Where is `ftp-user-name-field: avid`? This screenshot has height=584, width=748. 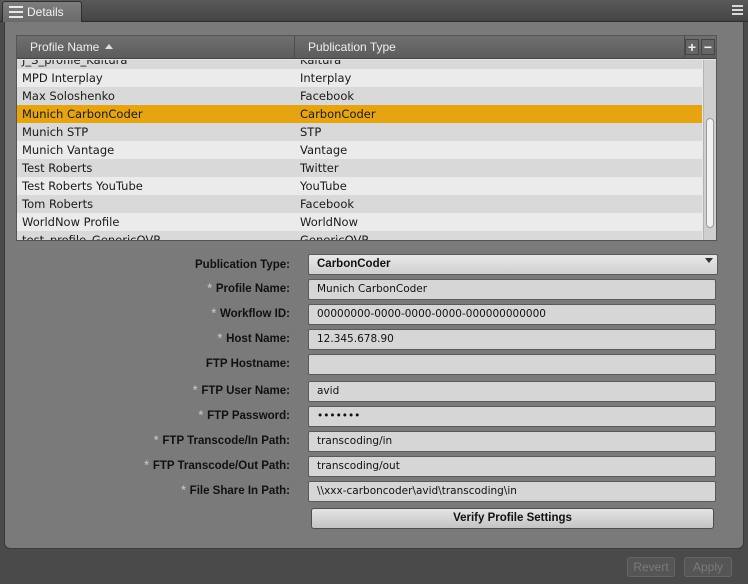 ftp-user-name-field: avid is located at coordinates (512, 391).